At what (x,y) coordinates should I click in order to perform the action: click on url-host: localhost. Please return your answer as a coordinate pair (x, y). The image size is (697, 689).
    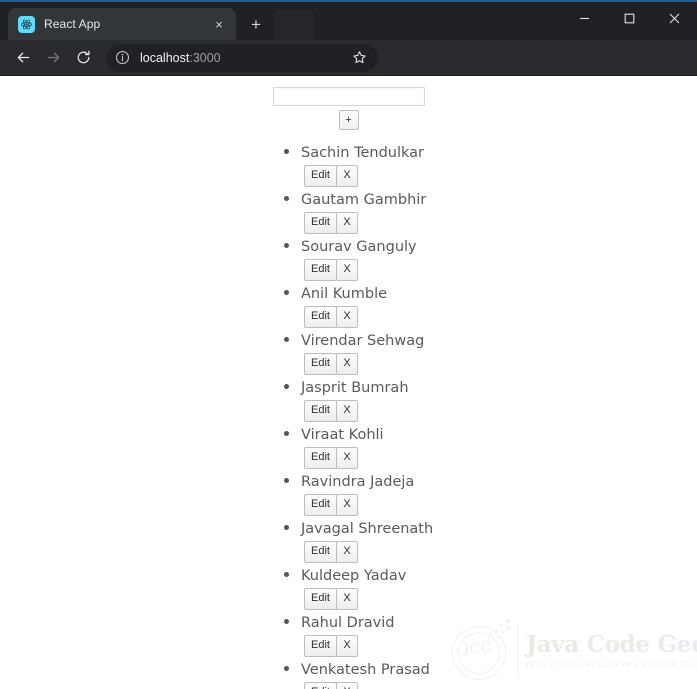
    Looking at the image, I should click on (165, 57).